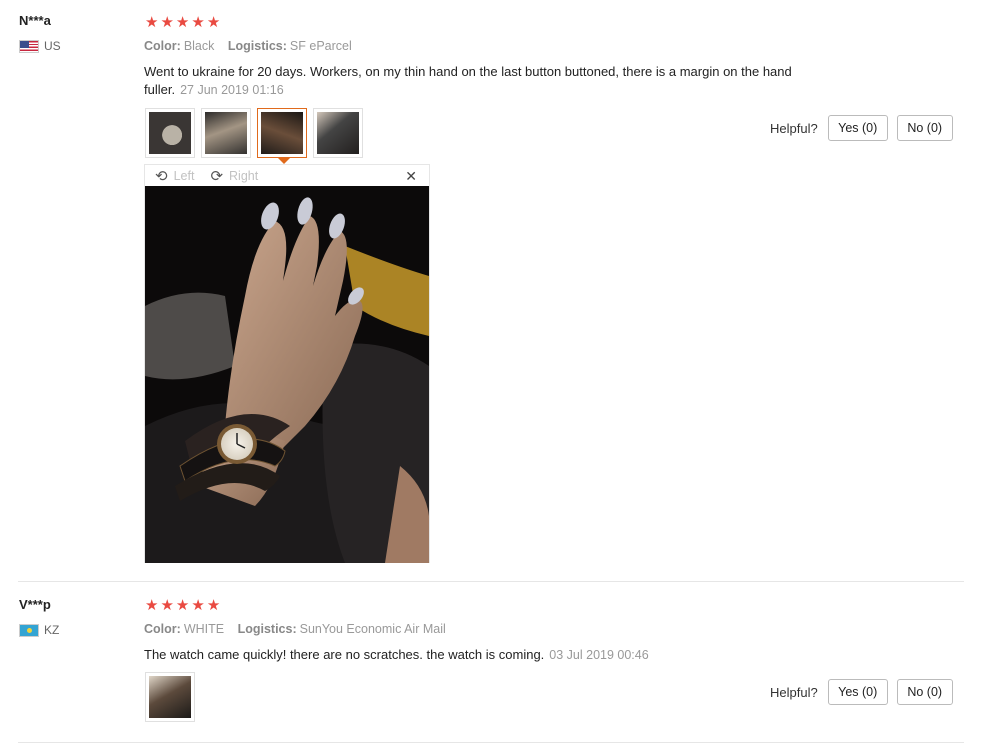 Image resolution: width=989 pixels, height=747 pixels. Describe the element at coordinates (216, 176) in the screenshot. I see `rotate-right-icon: ⟳` at that location.